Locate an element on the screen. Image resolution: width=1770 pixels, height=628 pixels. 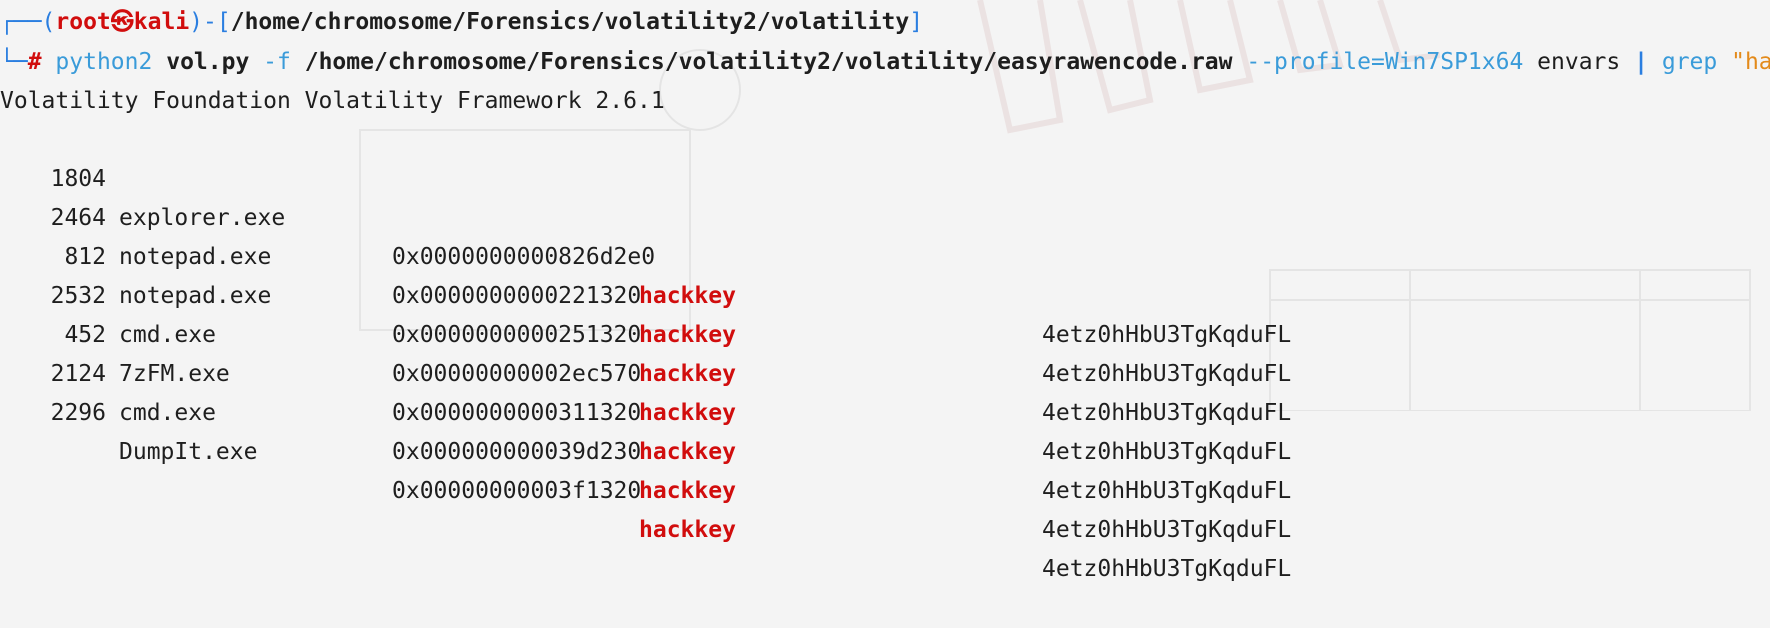
cmd-flag-f: -f is located at coordinates (277, 62).